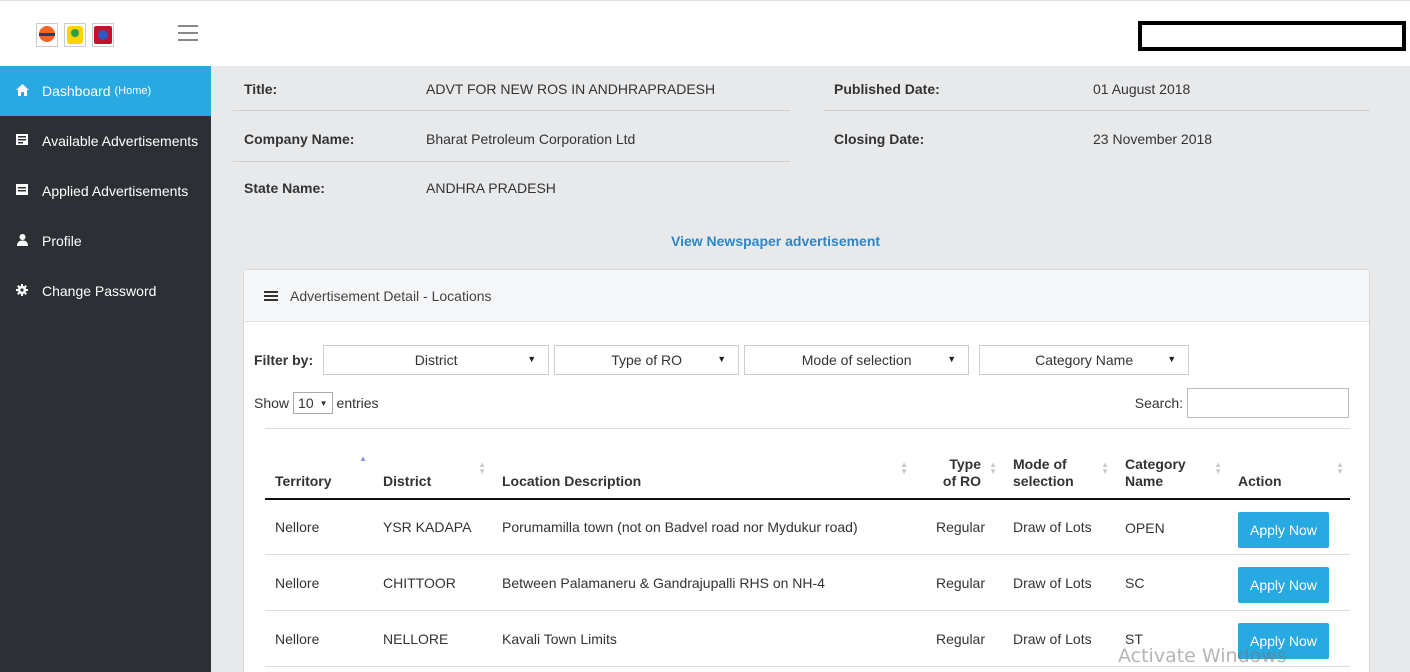 Image resolution: width=1410 pixels, height=672 pixels. I want to click on column-header-action: Action ▲ ▼, so click(1289, 464).